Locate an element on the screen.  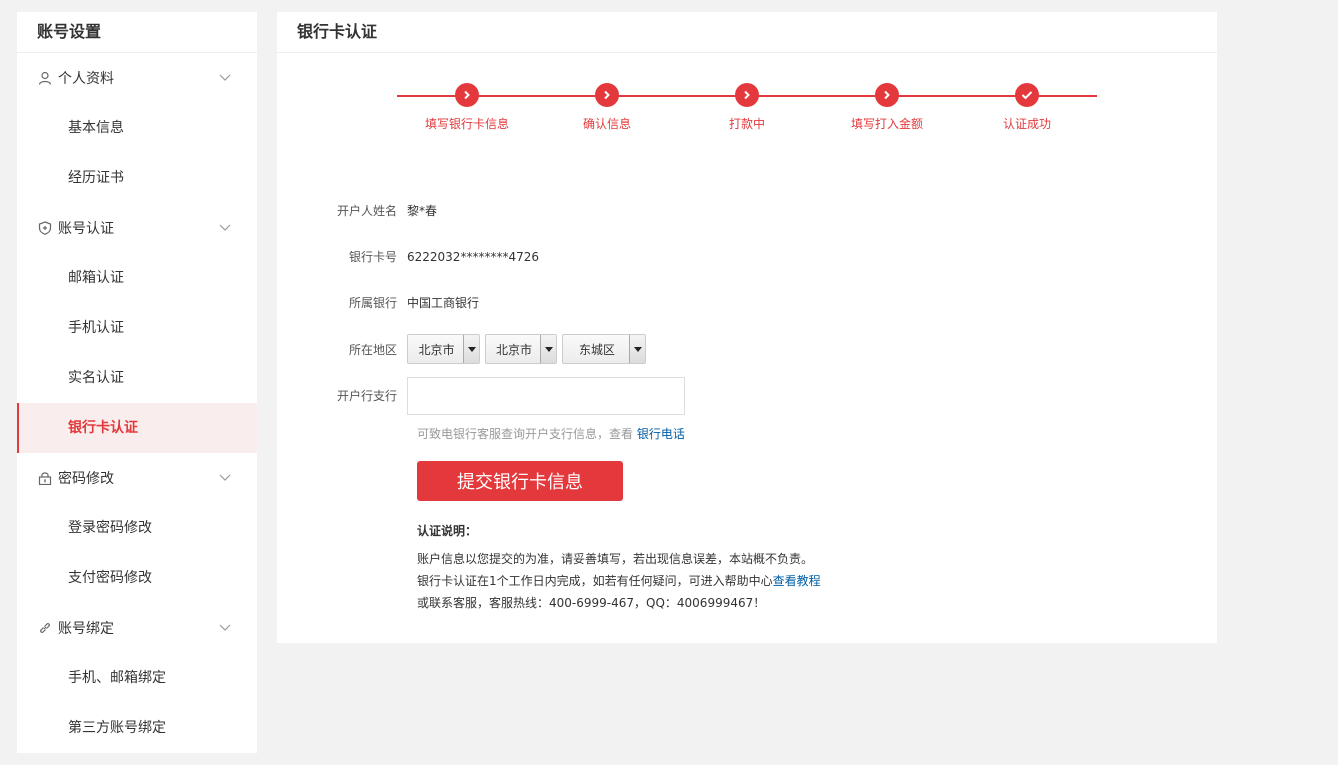
notes-line-1: 账户信息以您提交的为准，请妥善填写，若出现信息误差，本站概不负责。 is located at coordinates (615, 559).